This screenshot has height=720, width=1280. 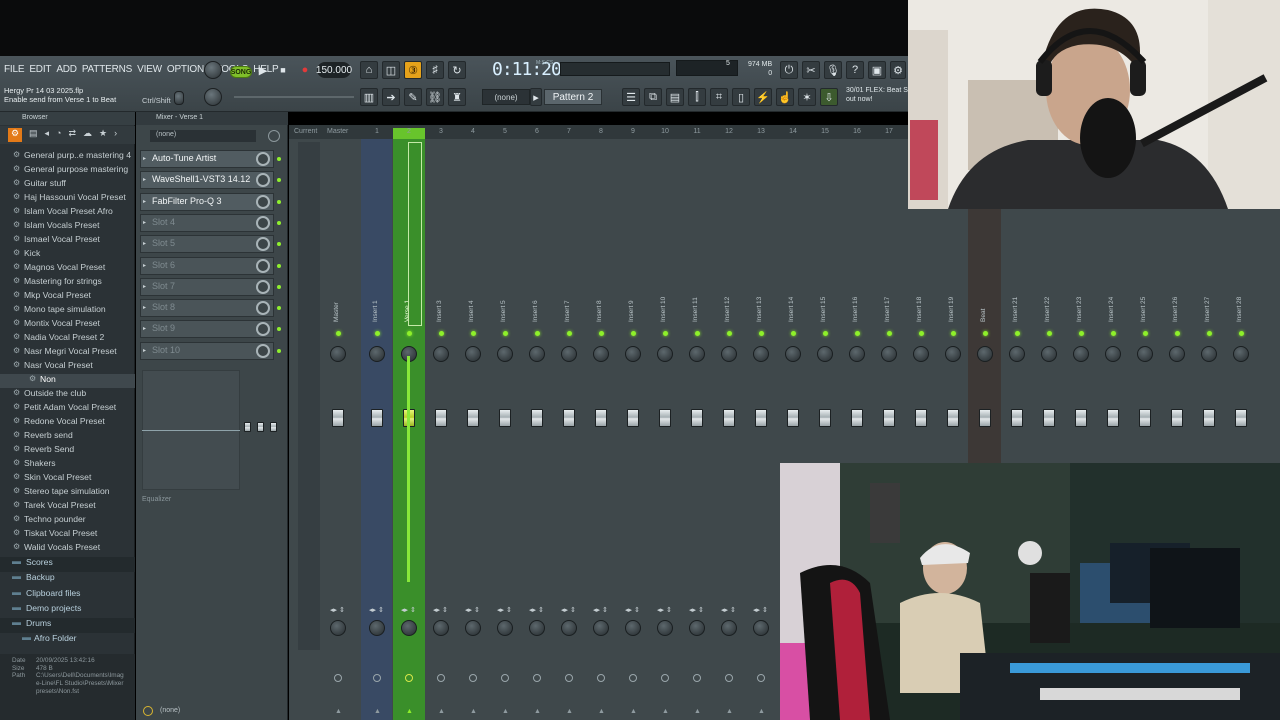 What do you see at coordinates (309, 396) in the screenshot?
I see `current-strip` at bounding box center [309, 396].